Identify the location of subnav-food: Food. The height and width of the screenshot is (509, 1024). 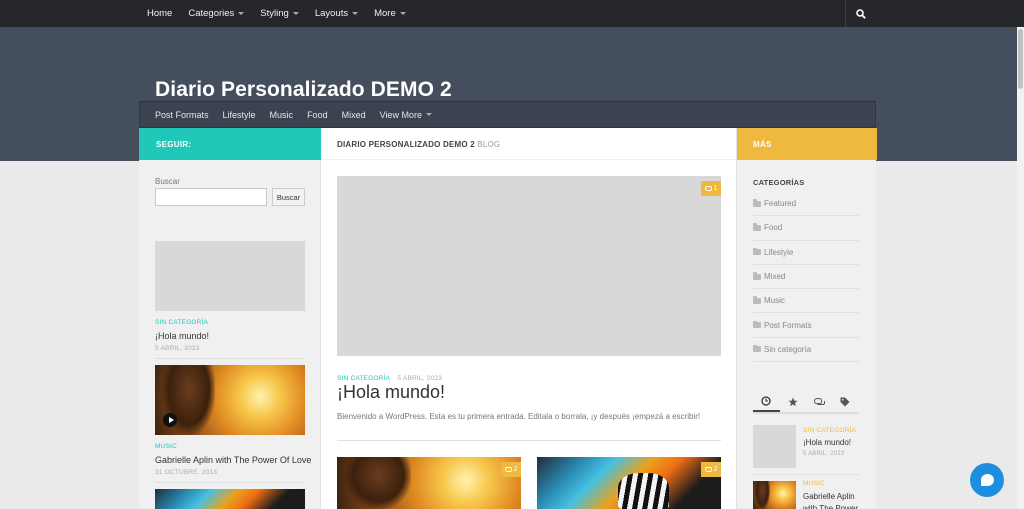
(317, 115).